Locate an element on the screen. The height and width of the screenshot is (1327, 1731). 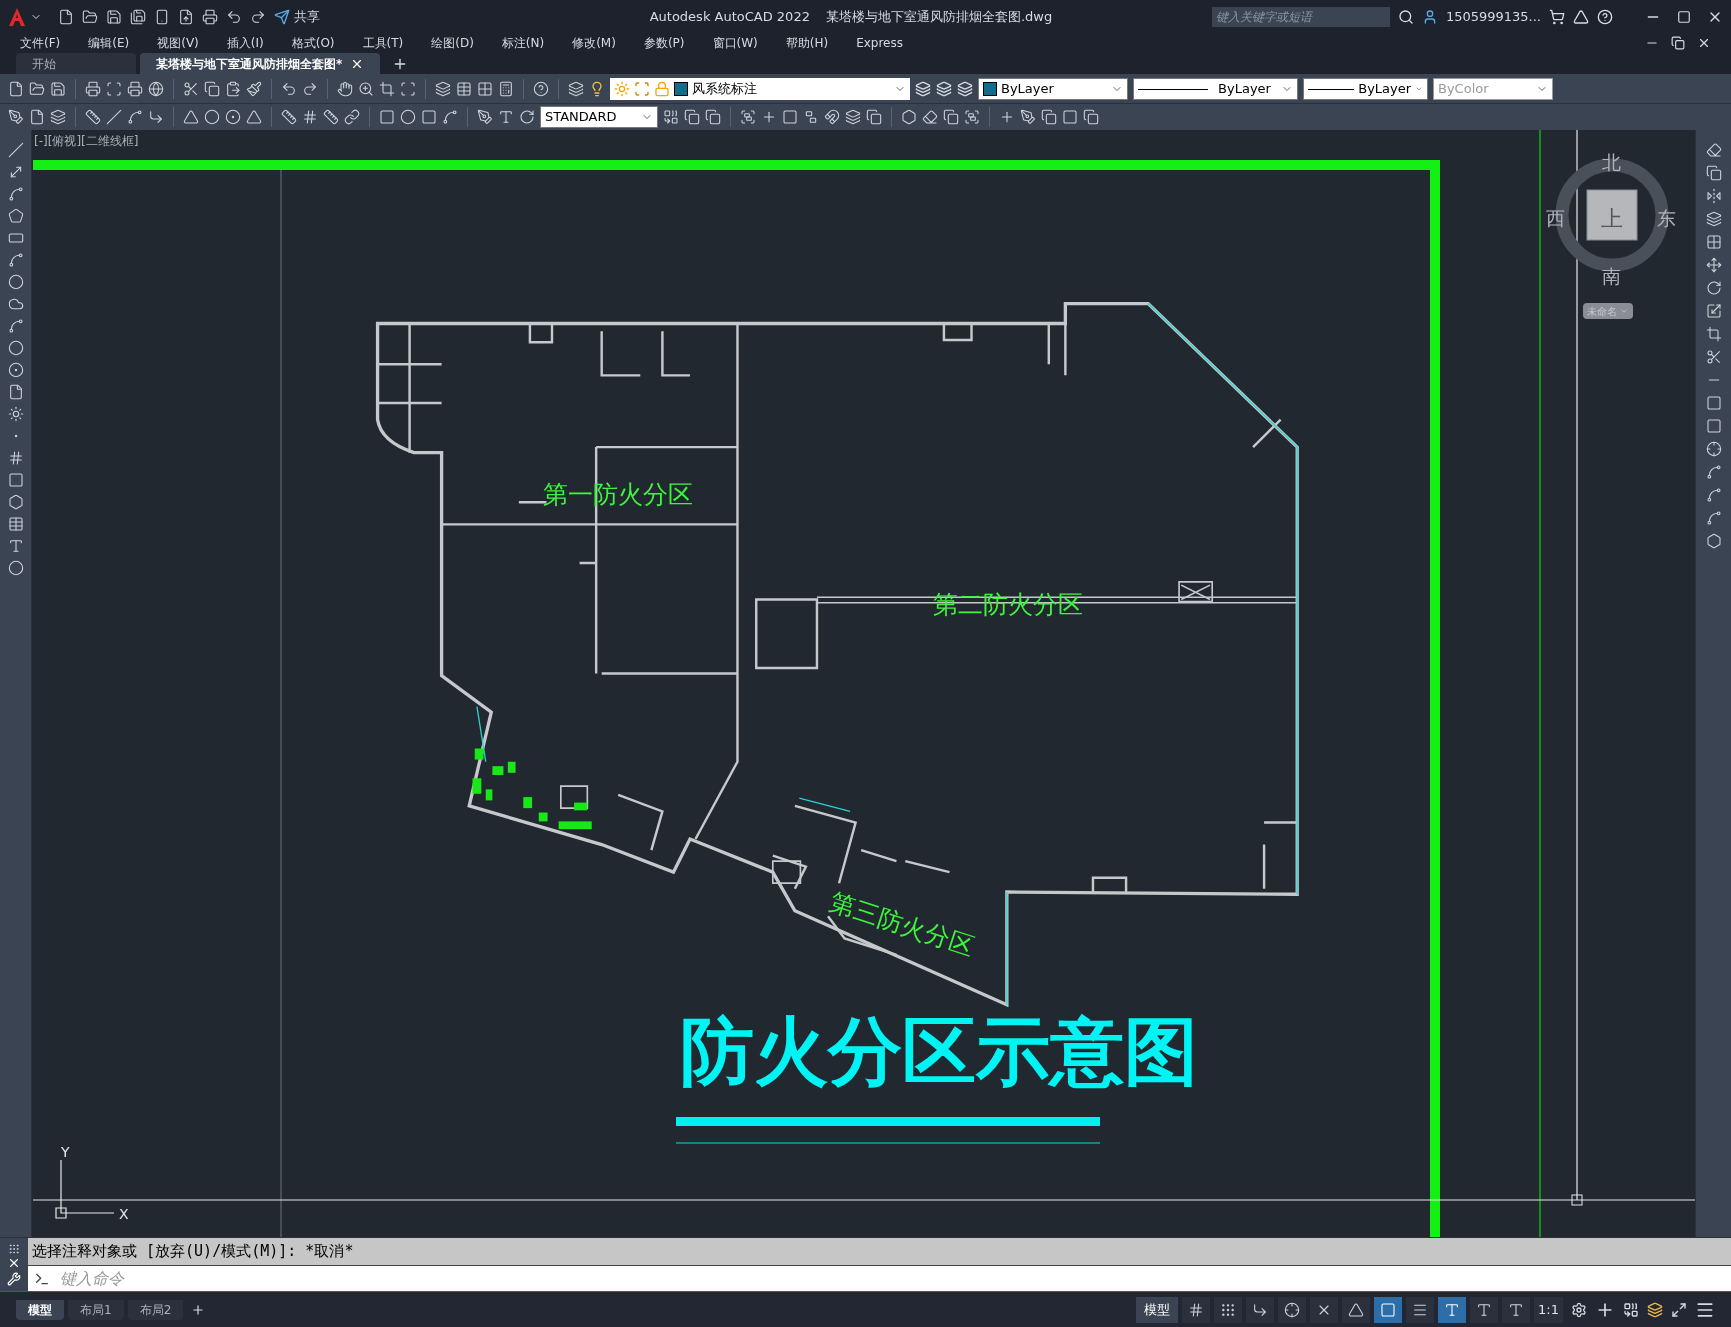
menu-item: 窗口(W) is located at coordinates (735, 43).